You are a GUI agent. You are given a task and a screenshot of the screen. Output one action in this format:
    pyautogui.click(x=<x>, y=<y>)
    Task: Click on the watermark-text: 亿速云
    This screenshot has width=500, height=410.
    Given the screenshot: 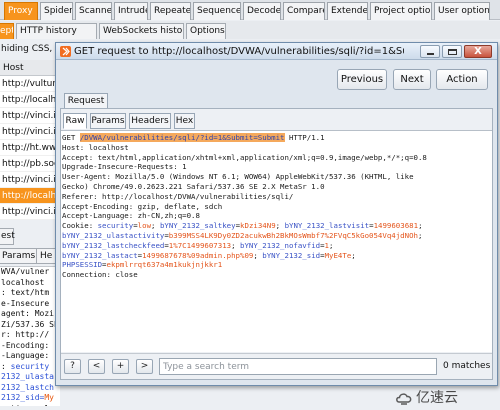 What is the action you would take?
    pyautogui.click(x=437, y=398)
    